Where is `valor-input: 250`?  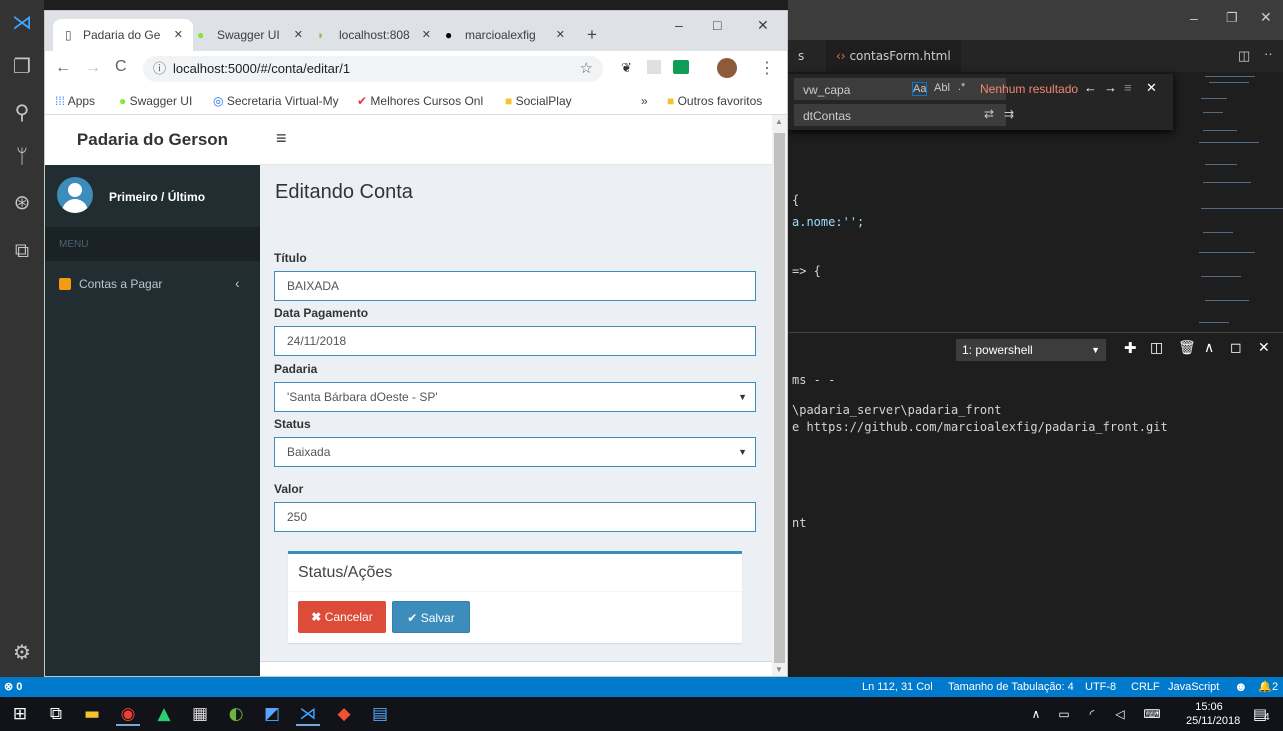
valor-input: 250 is located at coordinates (515, 517).